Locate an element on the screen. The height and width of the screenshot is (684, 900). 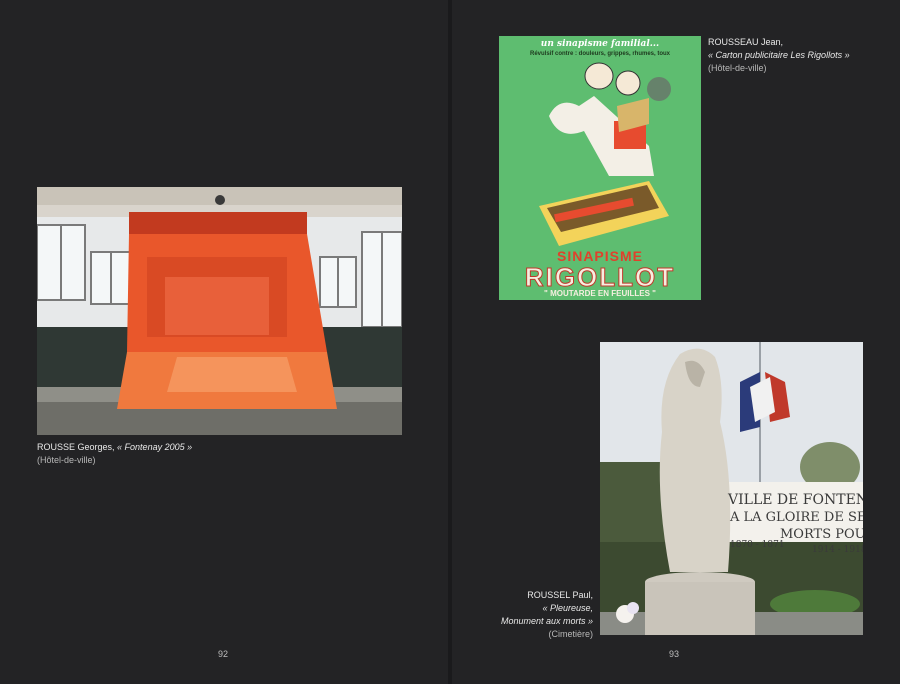
inscription-line3: MORTS POUR LA is located at coordinates (821, 534).